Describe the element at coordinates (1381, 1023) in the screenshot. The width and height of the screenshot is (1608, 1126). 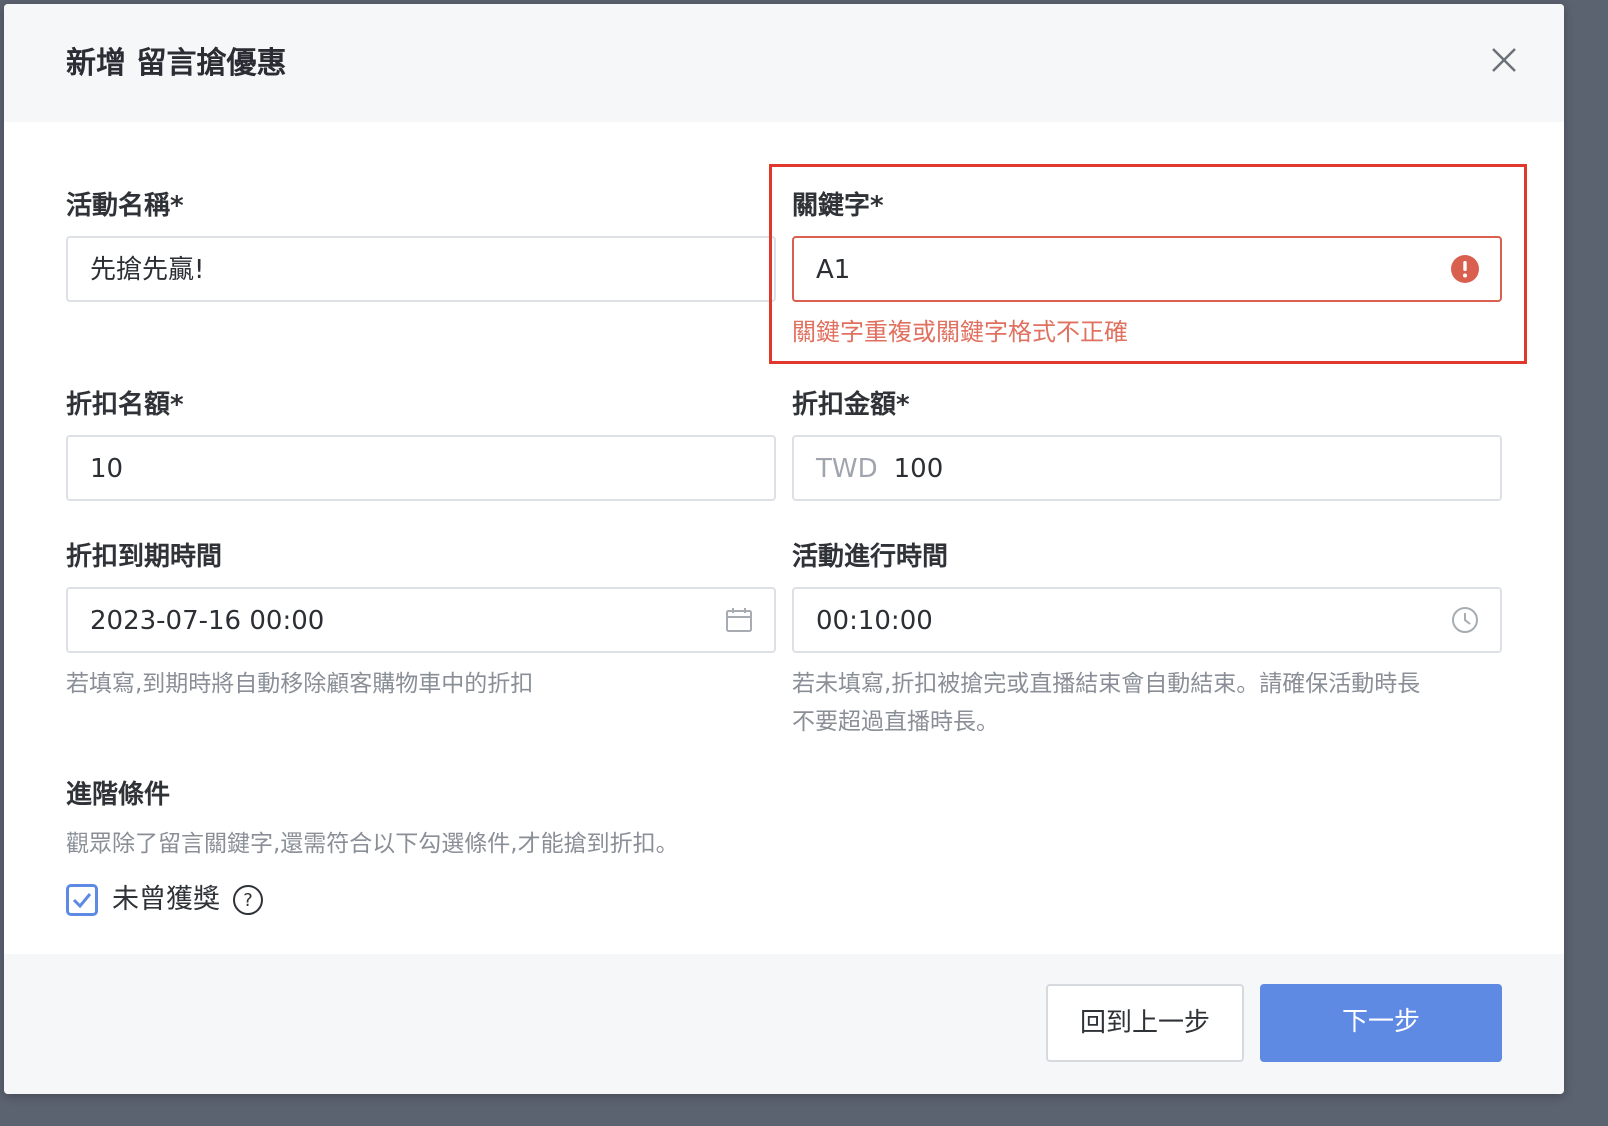
I see `next-button: 下一步` at that location.